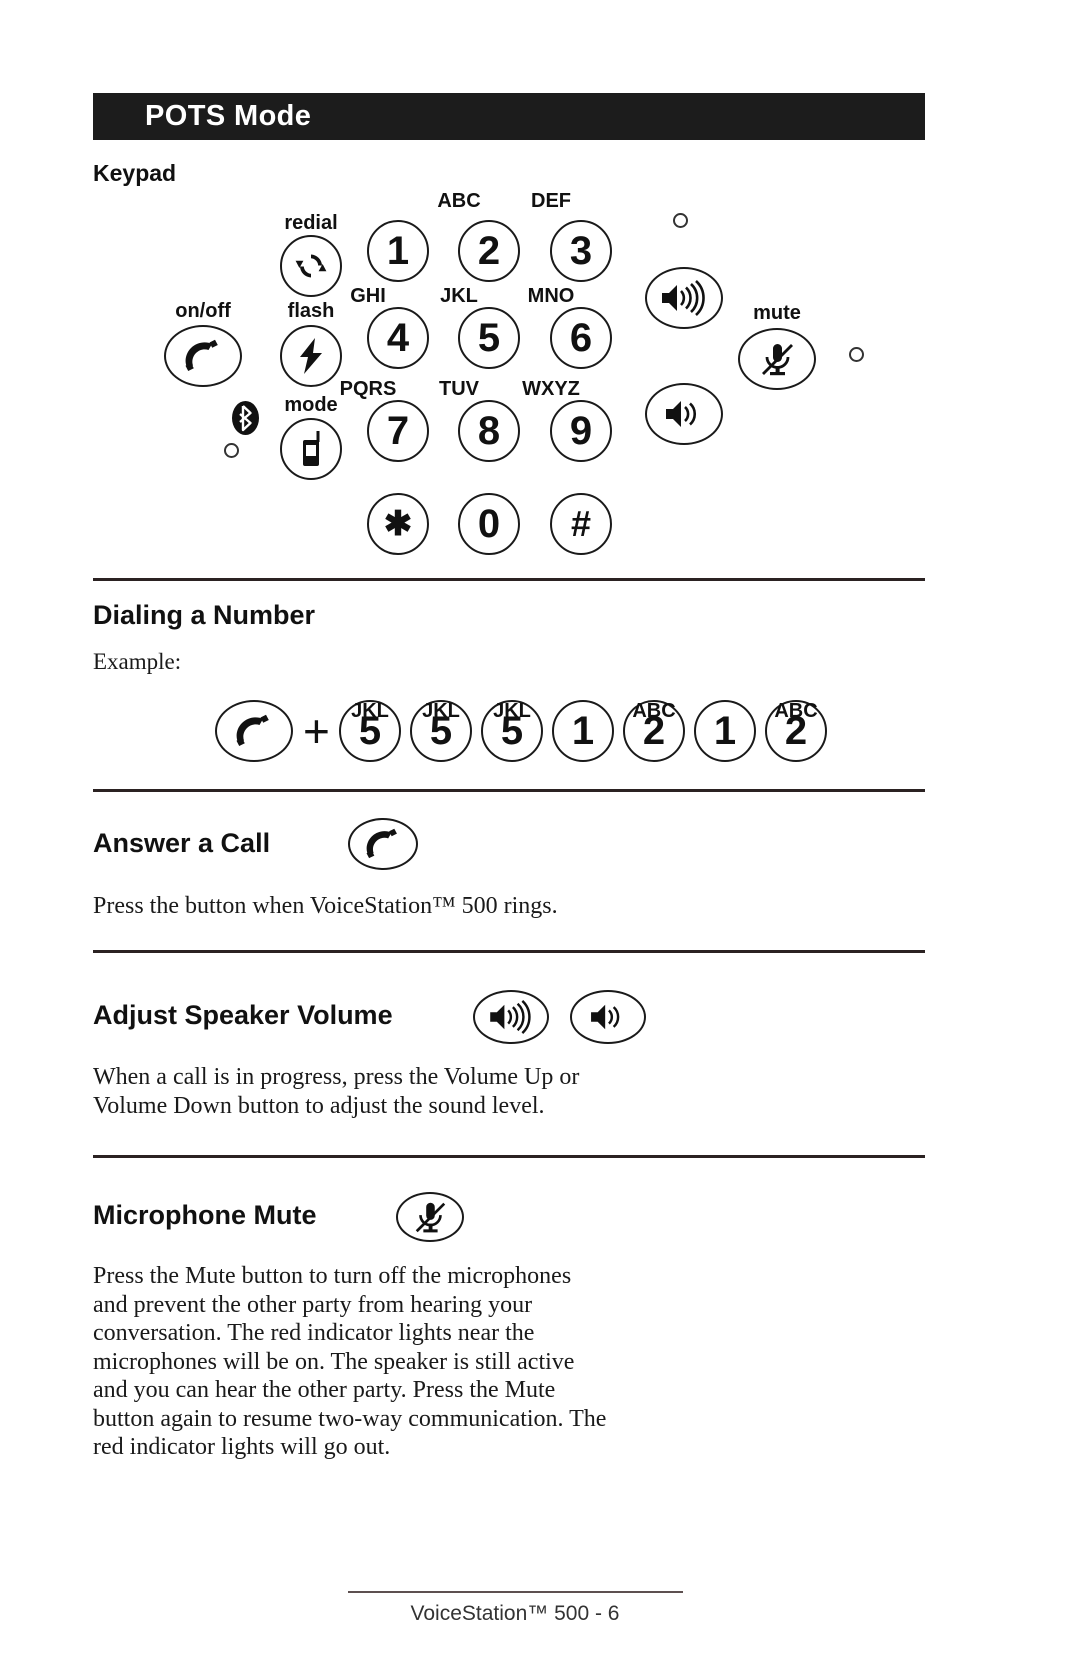  I want to click on example-label: Example:, so click(137, 661).